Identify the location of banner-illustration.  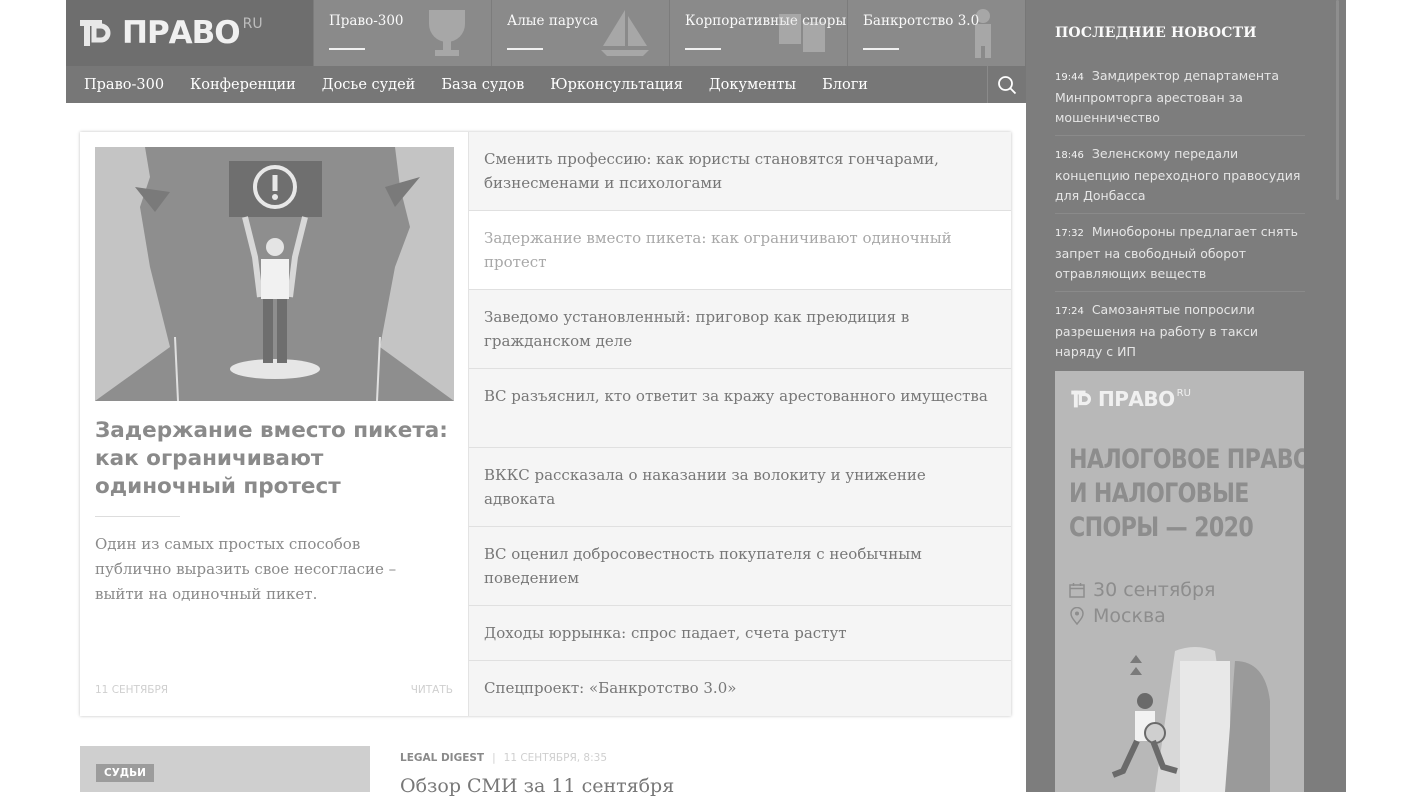
(1190, 719).